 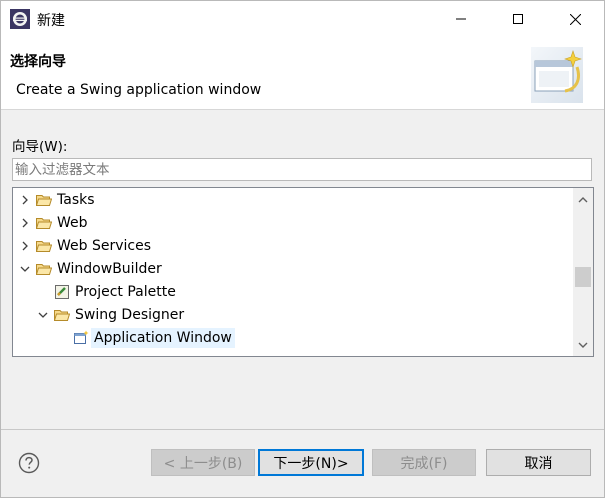 I want to click on minimize-icon, so click(x=461, y=19).